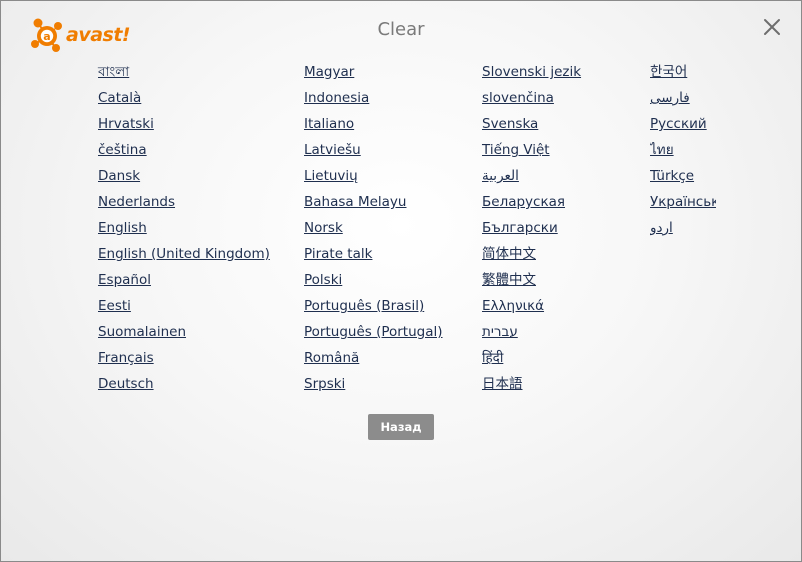 The image size is (802, 562). I want to click on language-link: हिंदी, so click(602, 361).